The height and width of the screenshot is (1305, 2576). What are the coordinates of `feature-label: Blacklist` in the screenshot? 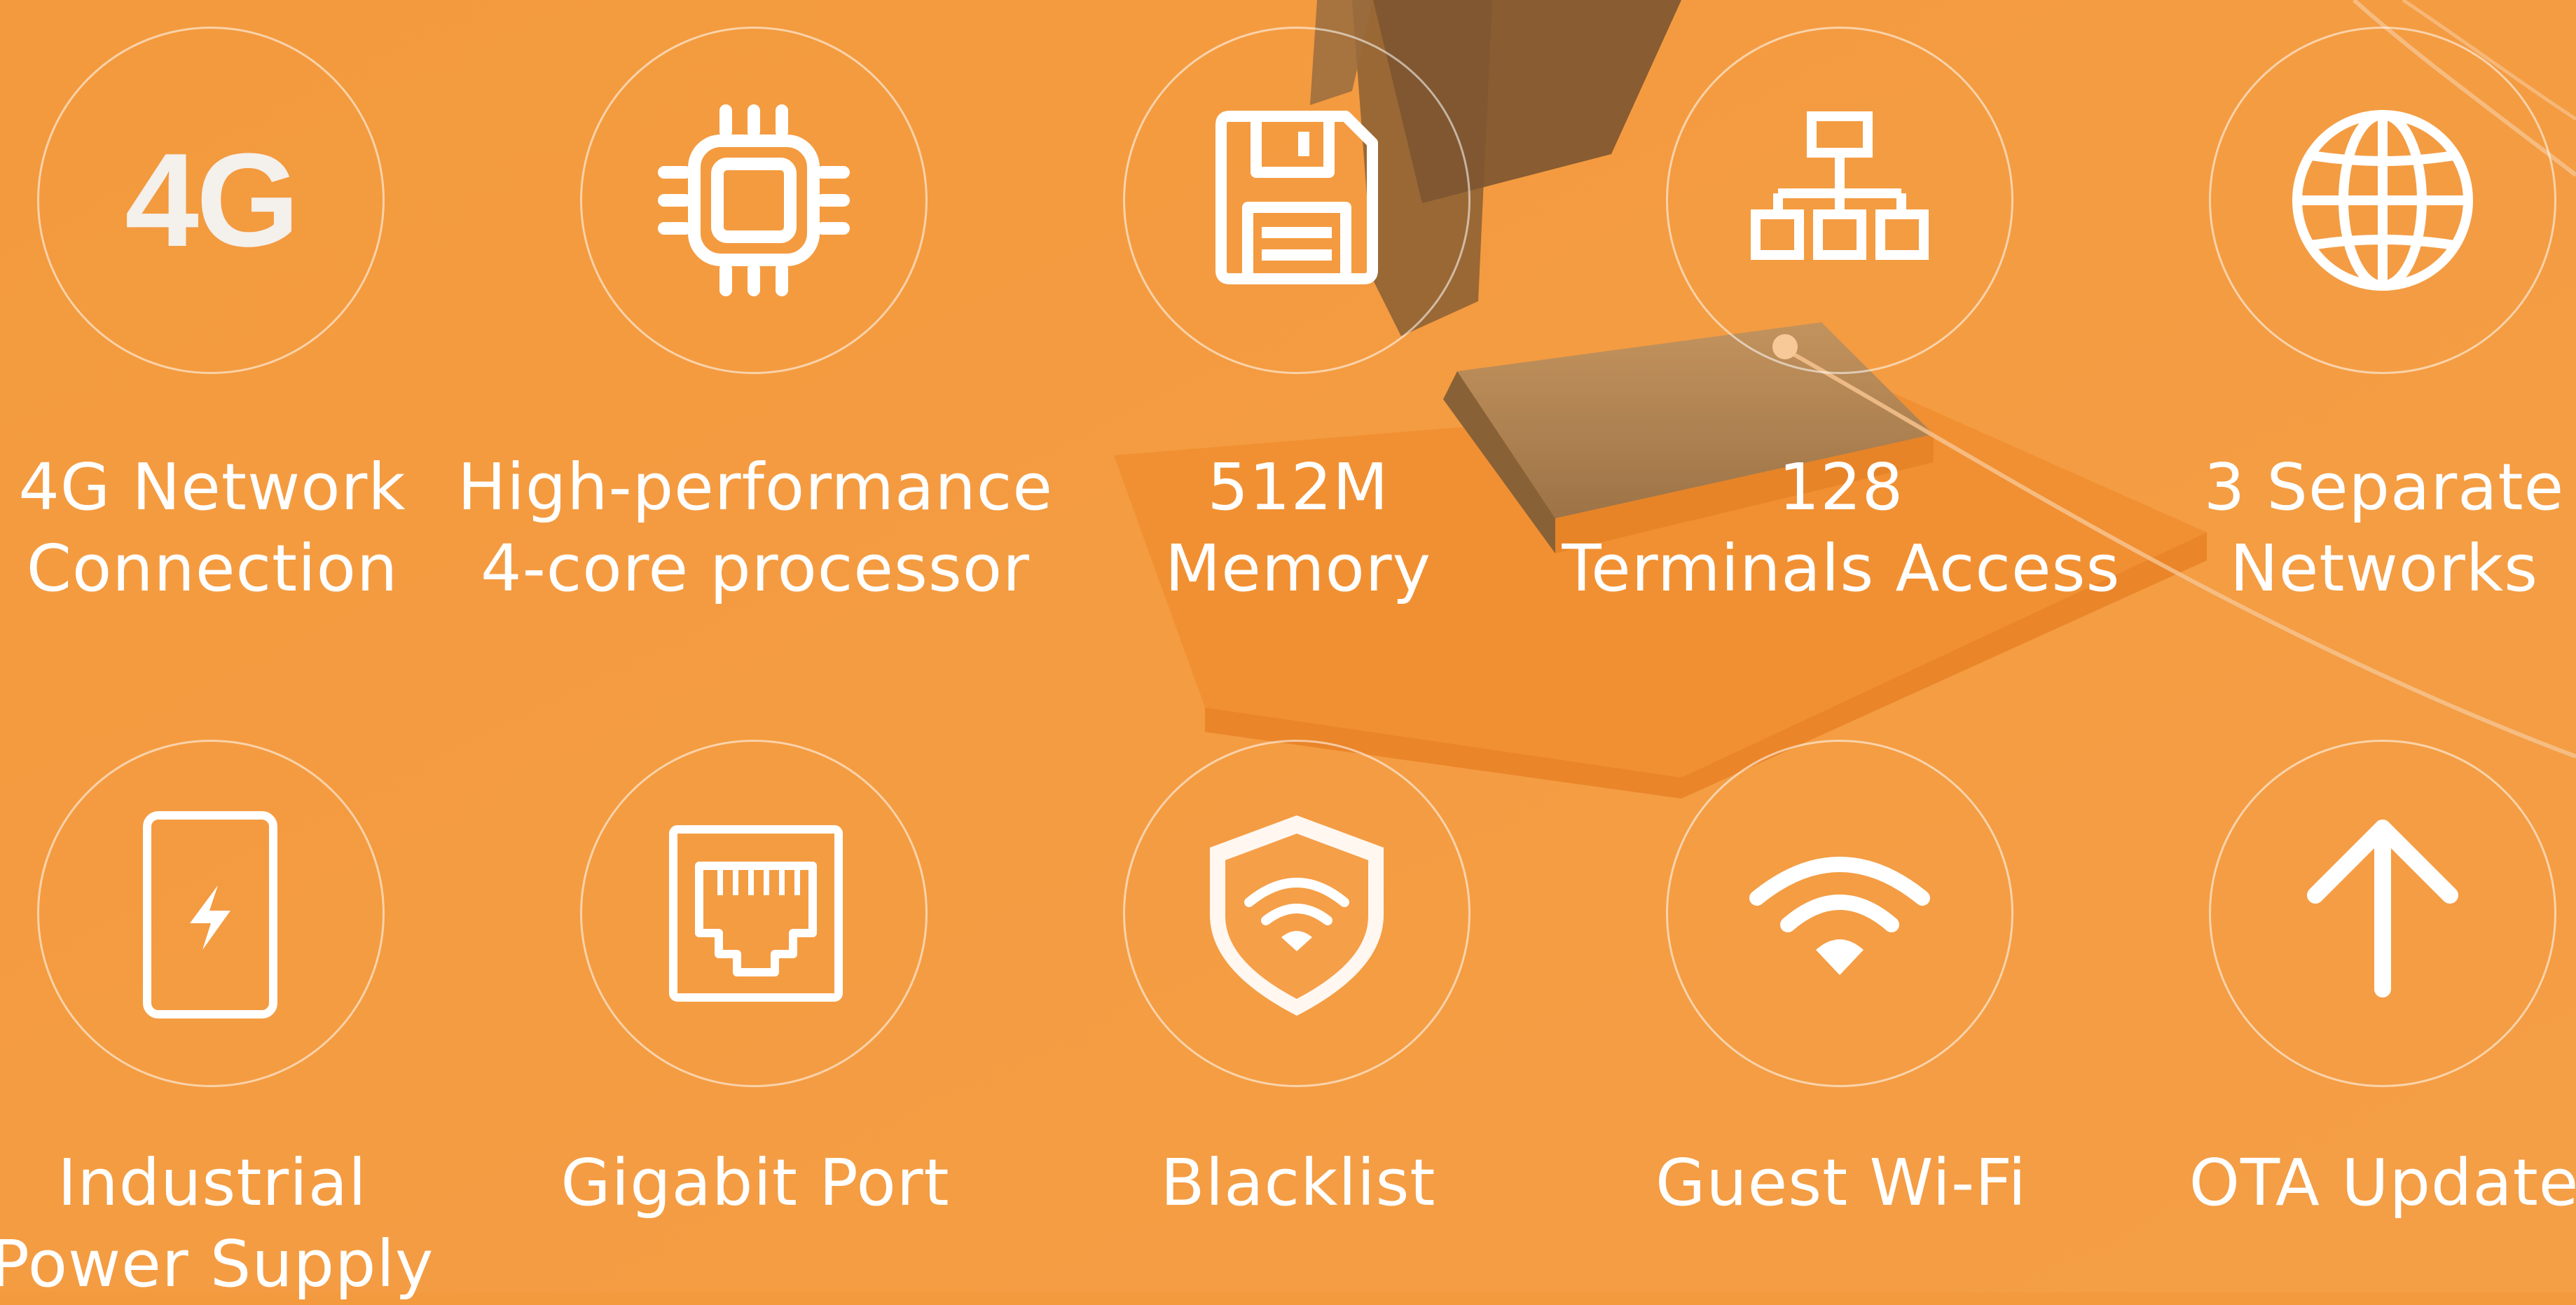 It's located at (1298, 1182).